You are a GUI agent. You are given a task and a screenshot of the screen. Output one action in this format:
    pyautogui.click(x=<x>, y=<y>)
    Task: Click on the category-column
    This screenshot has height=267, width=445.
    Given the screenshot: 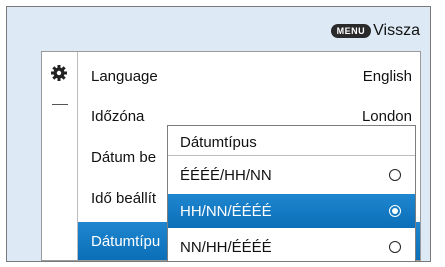 What is the action you would take?
    pyautogui.click(x=60, y=156)
    